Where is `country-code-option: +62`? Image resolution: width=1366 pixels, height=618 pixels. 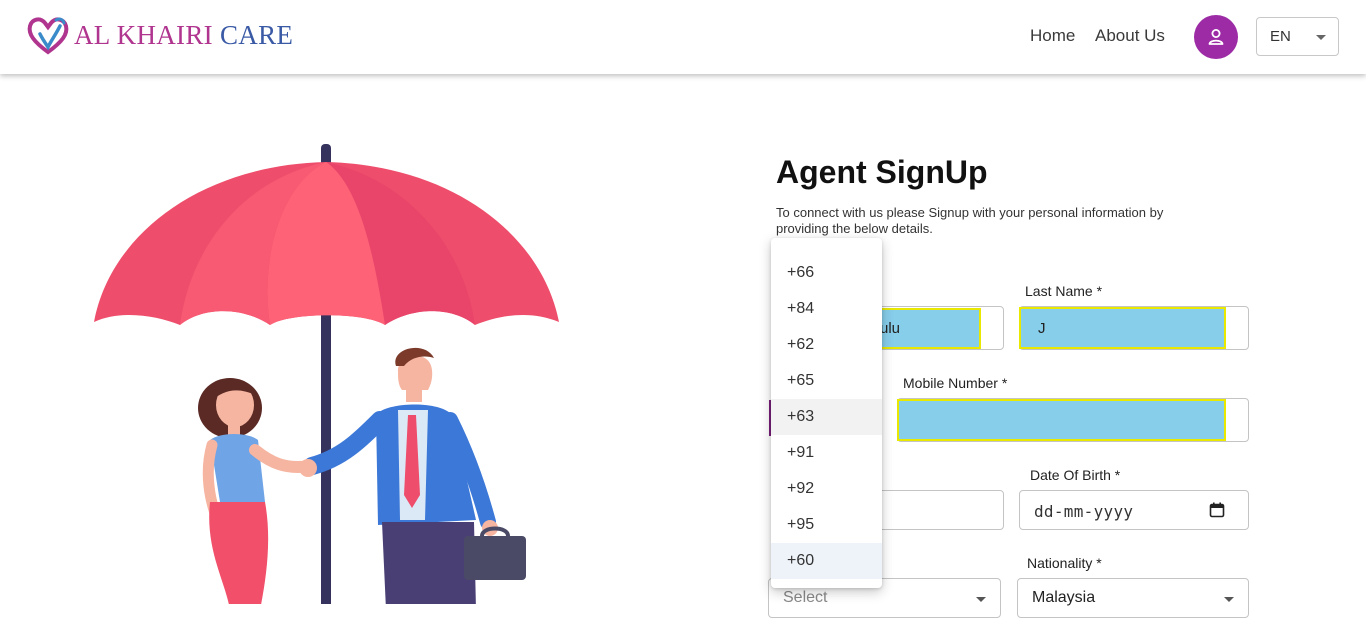 country-code-option: +62 is located at coordinates (826, 345).